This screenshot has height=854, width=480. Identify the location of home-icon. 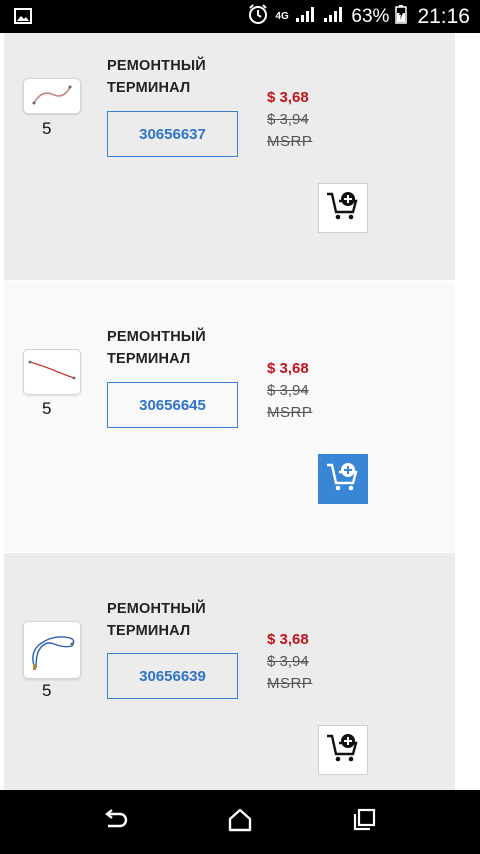
(240, 822).